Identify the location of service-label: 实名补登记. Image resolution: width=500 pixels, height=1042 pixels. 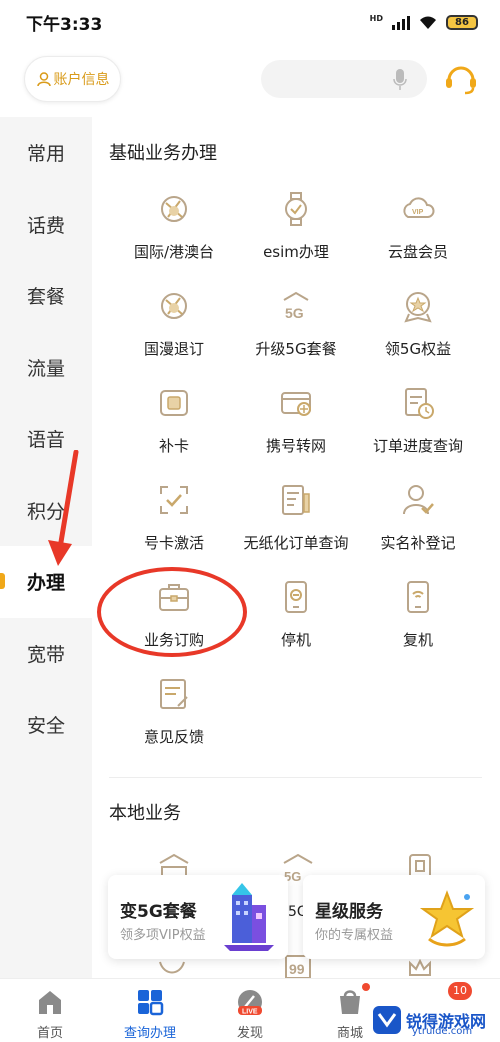
(418, 543).